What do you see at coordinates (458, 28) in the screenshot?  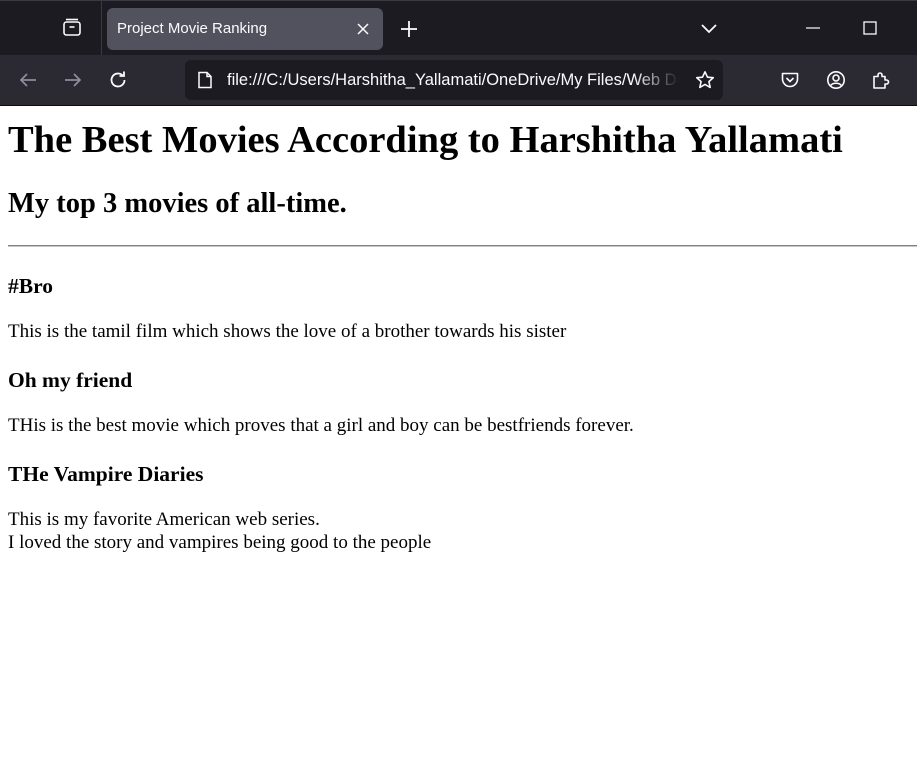 I see `tab-strip: Project Movie Ranking` at bounding box center [458, 28].